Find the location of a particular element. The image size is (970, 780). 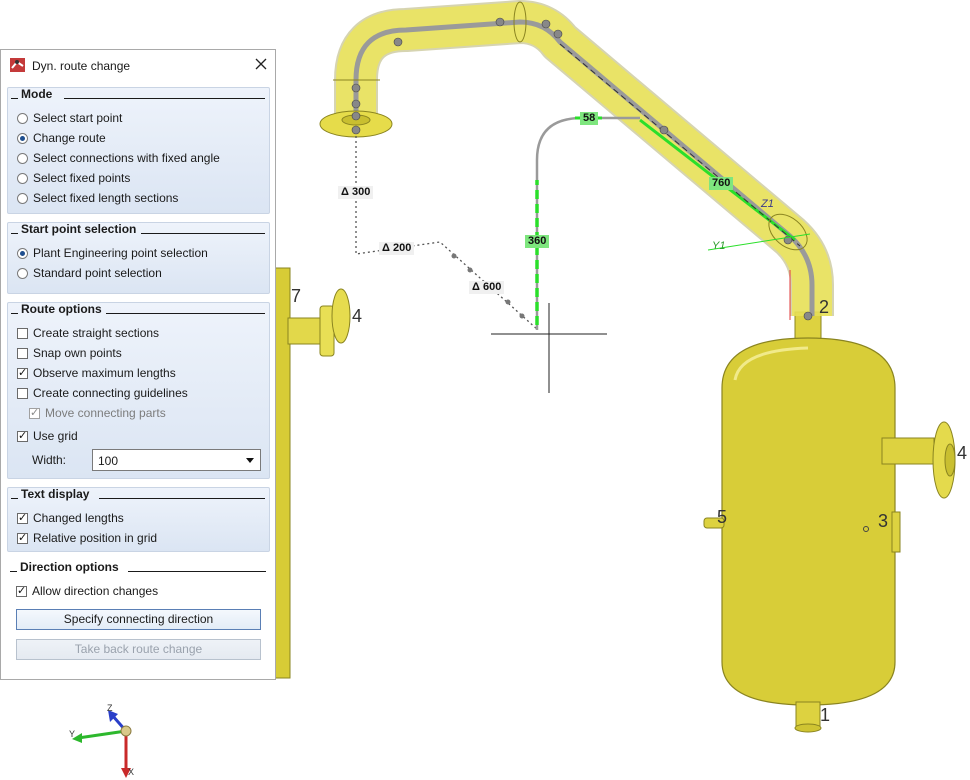

check-allow-direction-changes: ✓ Allow direction changes is located at coordinates (87, 591).